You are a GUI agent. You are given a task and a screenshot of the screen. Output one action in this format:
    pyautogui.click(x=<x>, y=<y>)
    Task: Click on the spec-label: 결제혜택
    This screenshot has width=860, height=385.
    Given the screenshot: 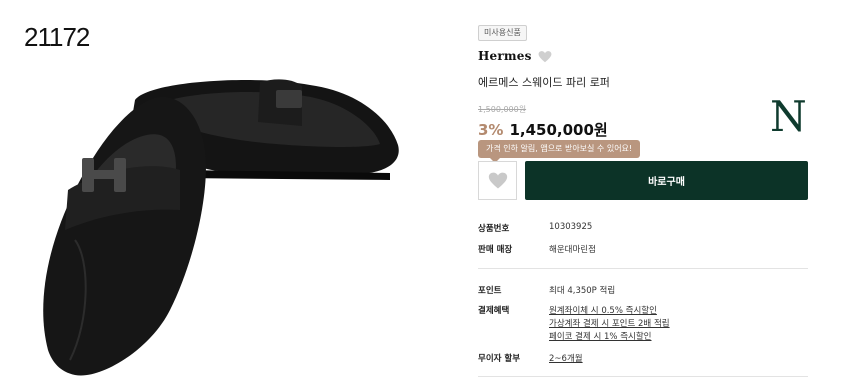 What is the action you would take?
    pyautogui.click(x=494, y=311)
    